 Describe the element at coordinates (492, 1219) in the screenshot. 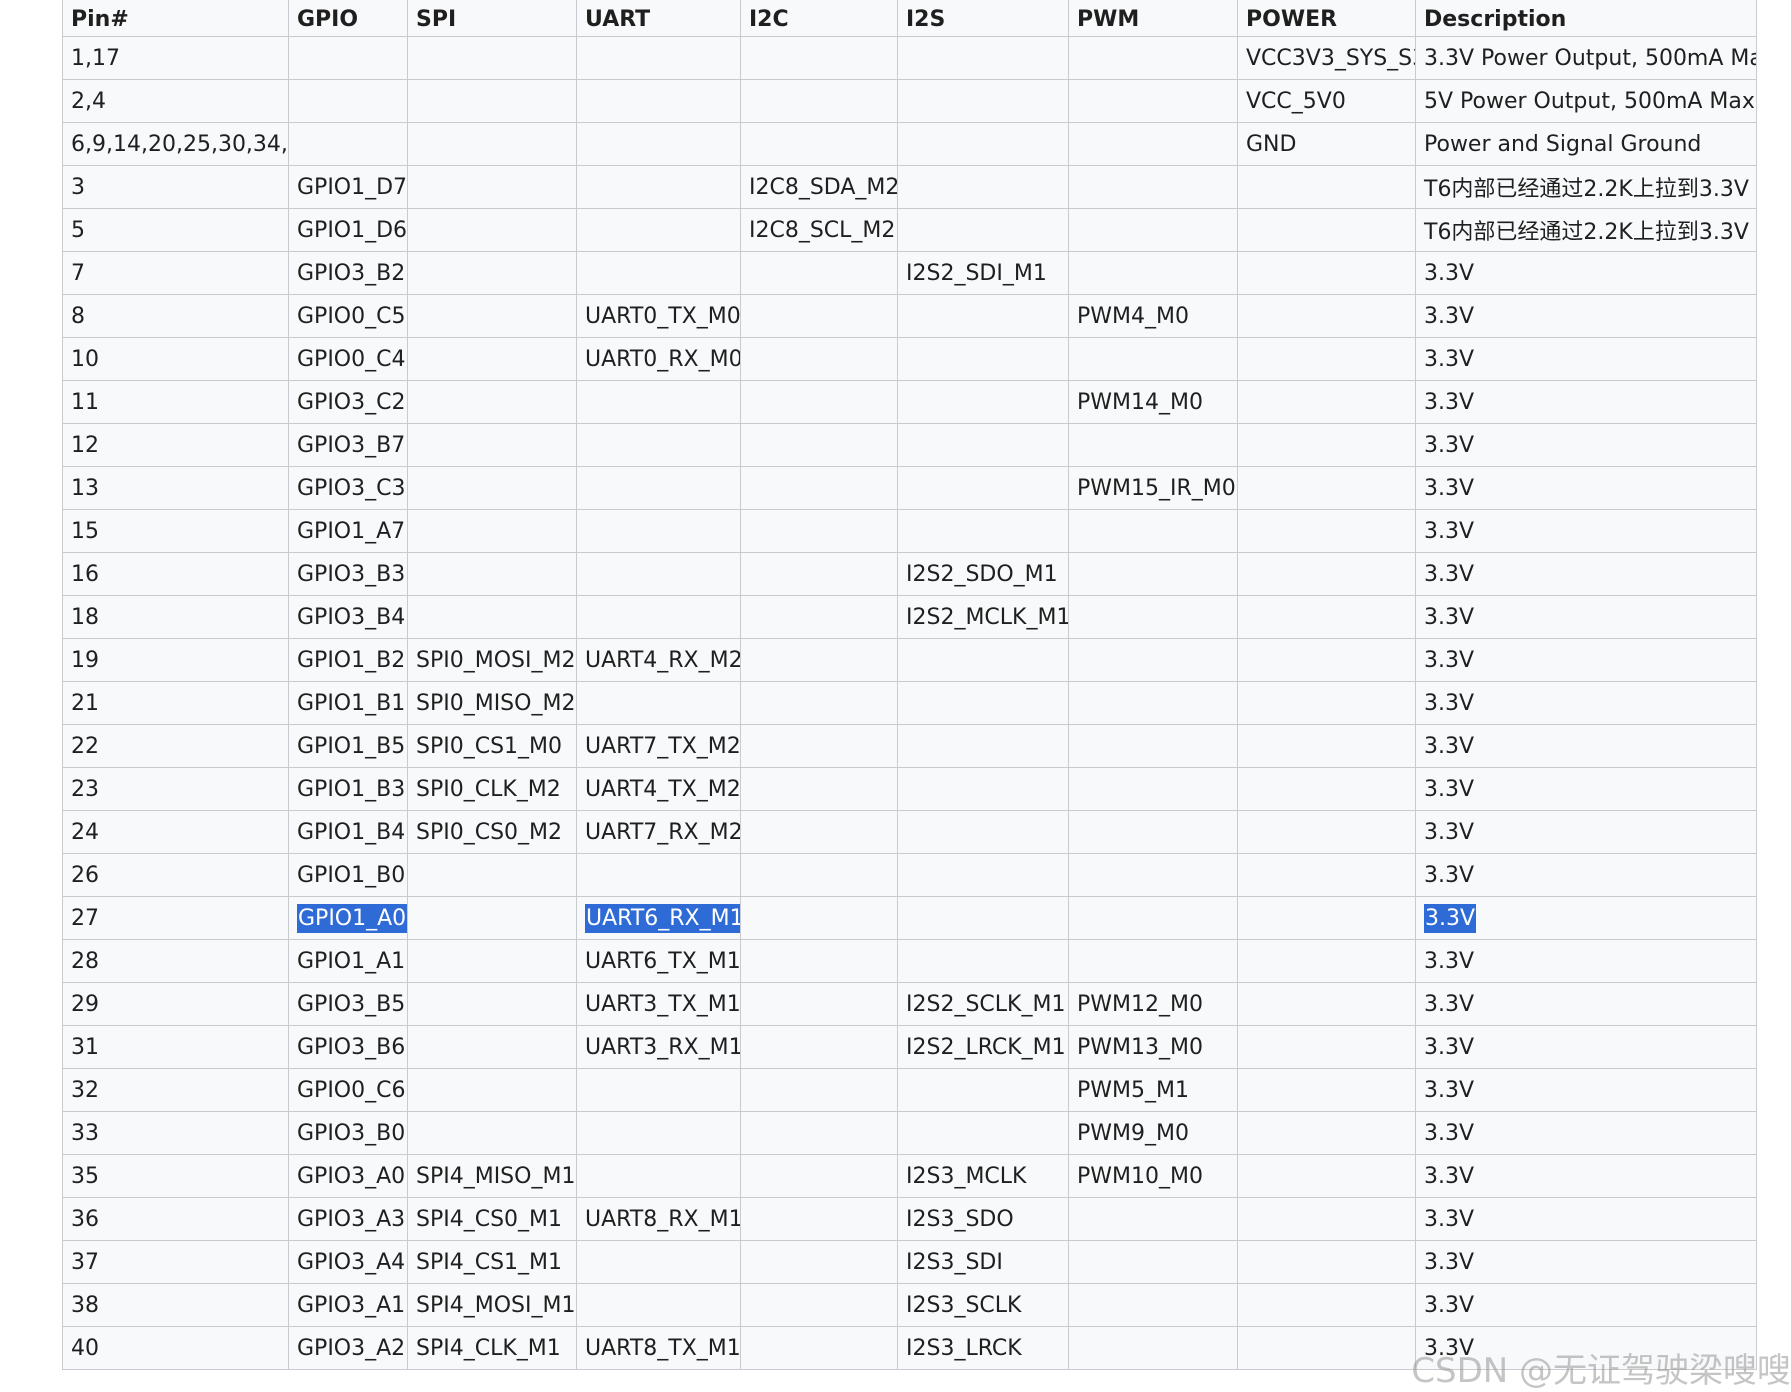

I see `cell-spi: SPI4_CS0_M1` at that location.